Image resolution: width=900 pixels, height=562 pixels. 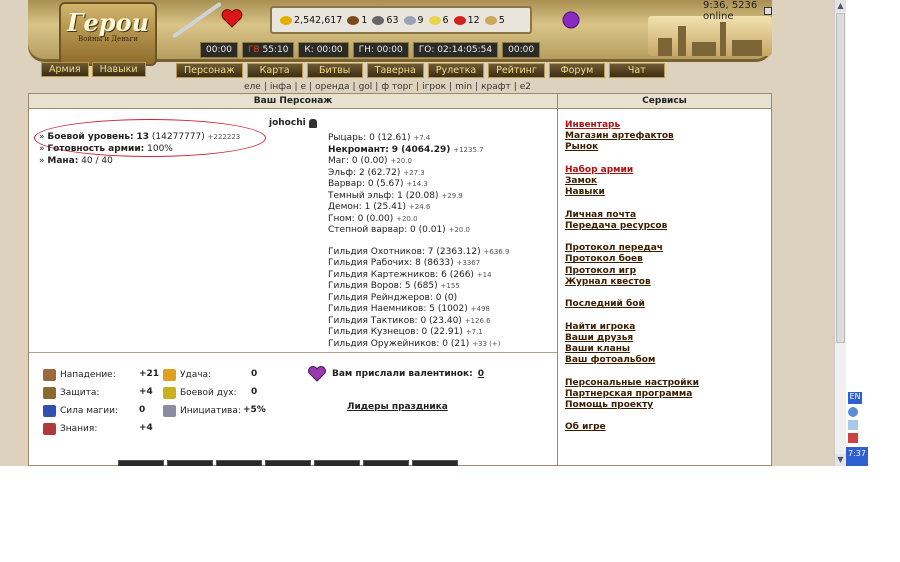 I want to click on timer-text: 00:00, so click(x=219, y=50).